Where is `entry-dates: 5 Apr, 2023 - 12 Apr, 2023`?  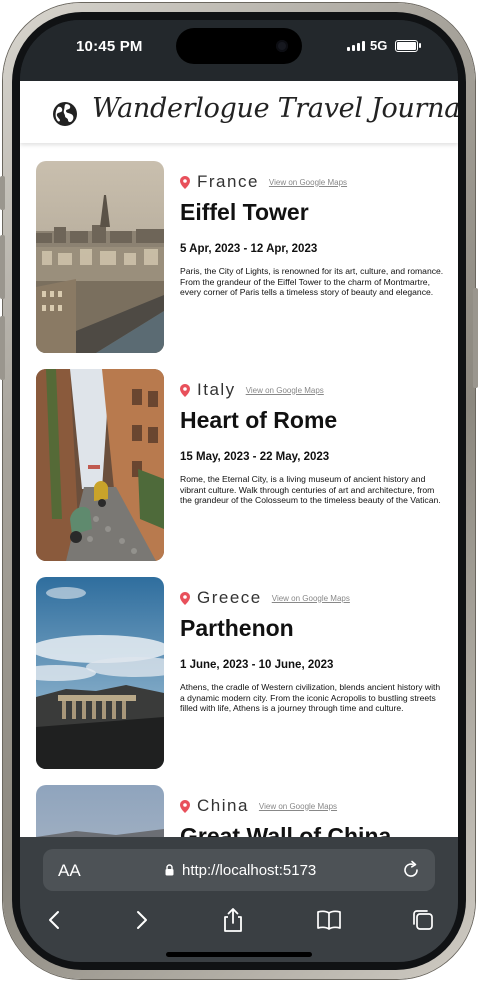
entry-dates: 5 Apr, 2023 - 12 Apr, 2023 is located at coordinates (249, 249).